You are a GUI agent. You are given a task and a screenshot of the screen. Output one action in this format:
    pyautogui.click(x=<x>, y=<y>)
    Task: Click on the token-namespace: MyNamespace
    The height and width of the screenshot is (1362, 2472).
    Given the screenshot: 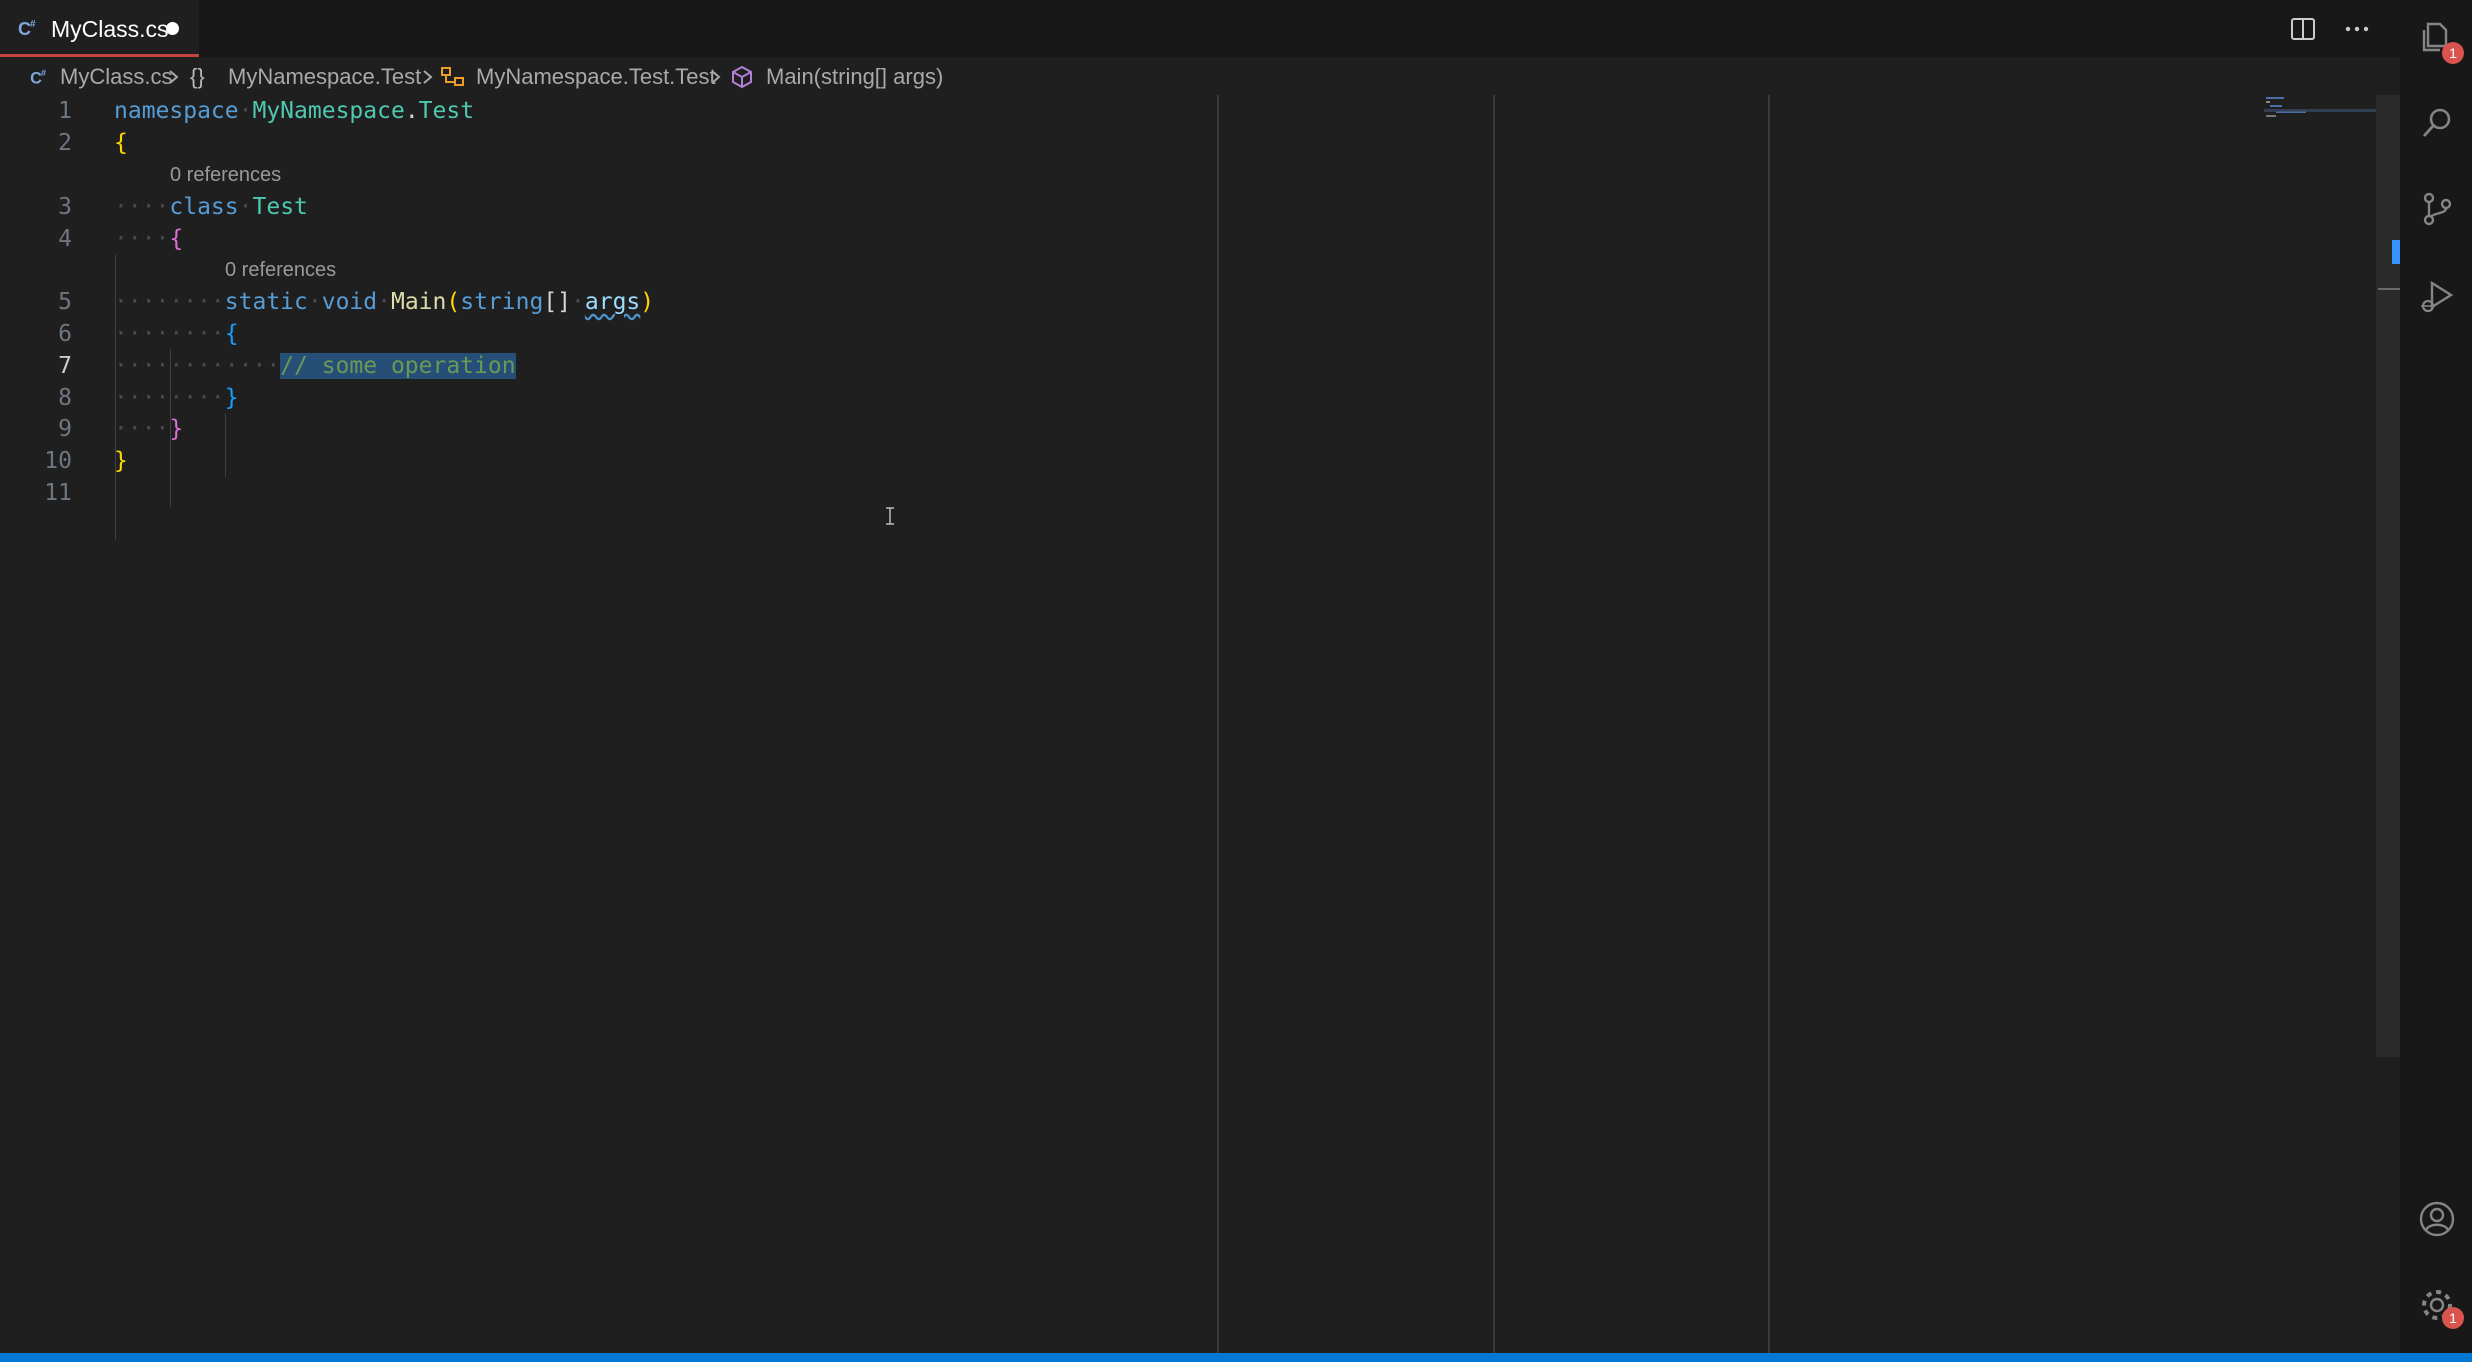 What is the action you would take?
    pyautogui.click(x=328, y=111)
    